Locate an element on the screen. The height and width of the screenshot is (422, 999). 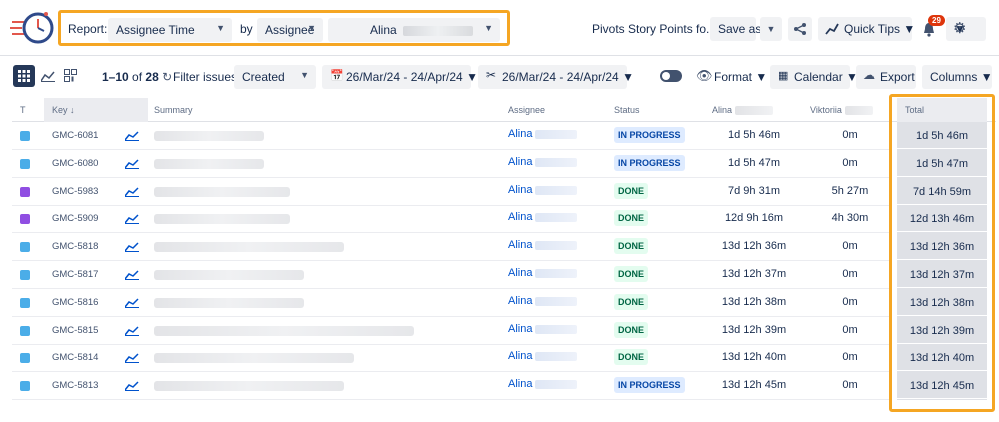
scissors-icon: ✂ is located at coordinates (491, 75).